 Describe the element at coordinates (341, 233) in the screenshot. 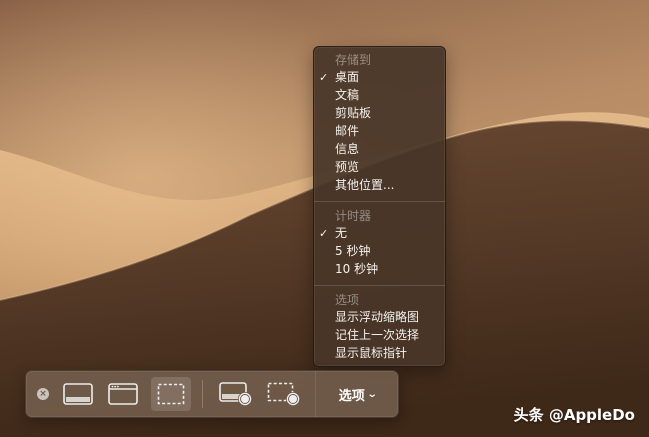

I see `menu-item-label: 无` at that location.